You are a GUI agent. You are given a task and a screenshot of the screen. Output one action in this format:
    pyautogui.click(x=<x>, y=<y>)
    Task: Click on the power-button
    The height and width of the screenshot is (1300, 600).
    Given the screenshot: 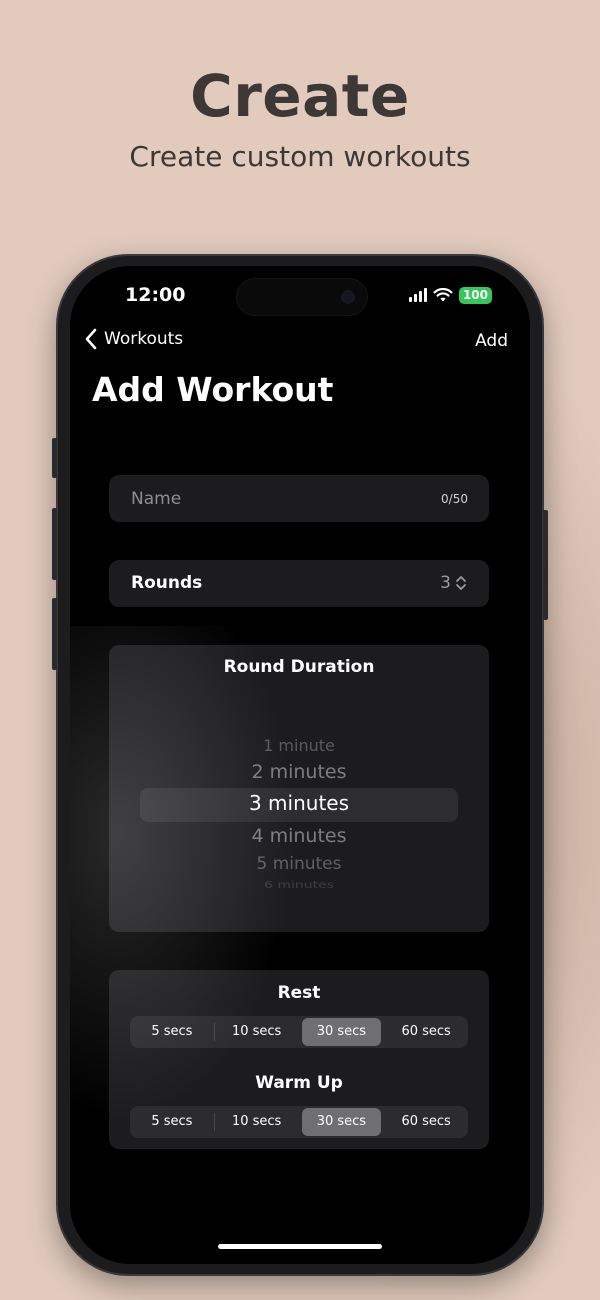 What is the action you would take?
    pyautogui.click(x=545, y=565)
    